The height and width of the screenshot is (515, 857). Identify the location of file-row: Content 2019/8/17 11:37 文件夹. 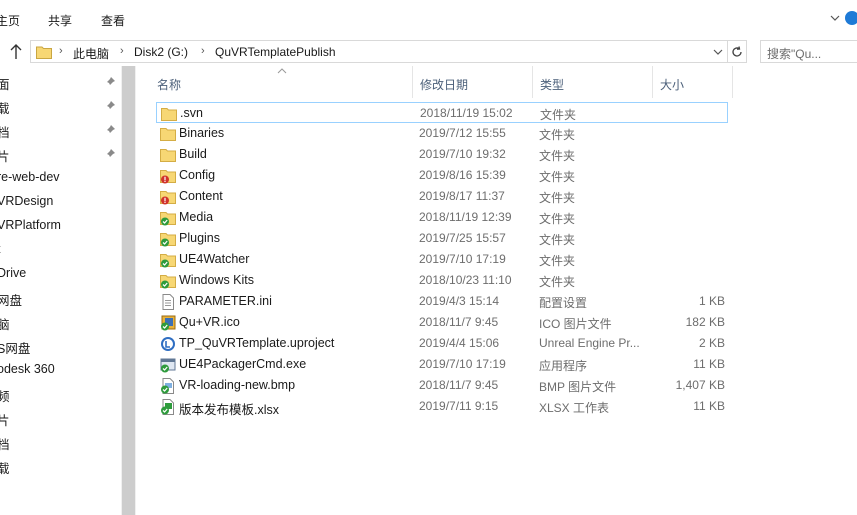
(442, 196).